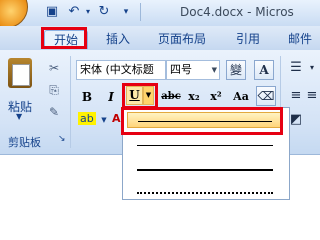 The image size is (320, 240). What do you see at coordinates (300, 39) in the screenshot?
I see `tab-mailings: 邮件` at bounding box center [300, 39].